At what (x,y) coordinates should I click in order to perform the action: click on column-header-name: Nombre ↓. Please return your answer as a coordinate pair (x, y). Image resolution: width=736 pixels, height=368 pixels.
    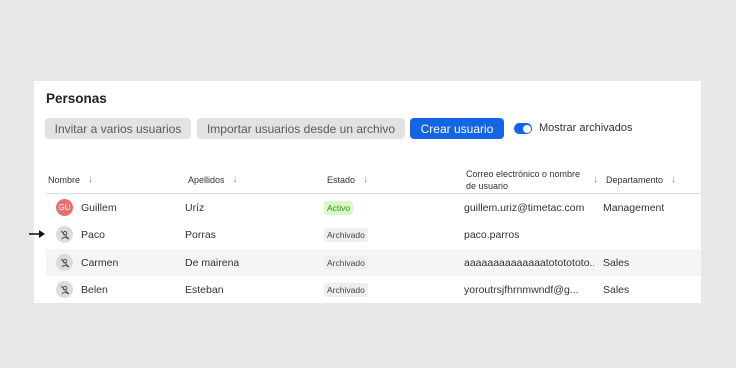
    Looking at the image, I should click on (70, 179).